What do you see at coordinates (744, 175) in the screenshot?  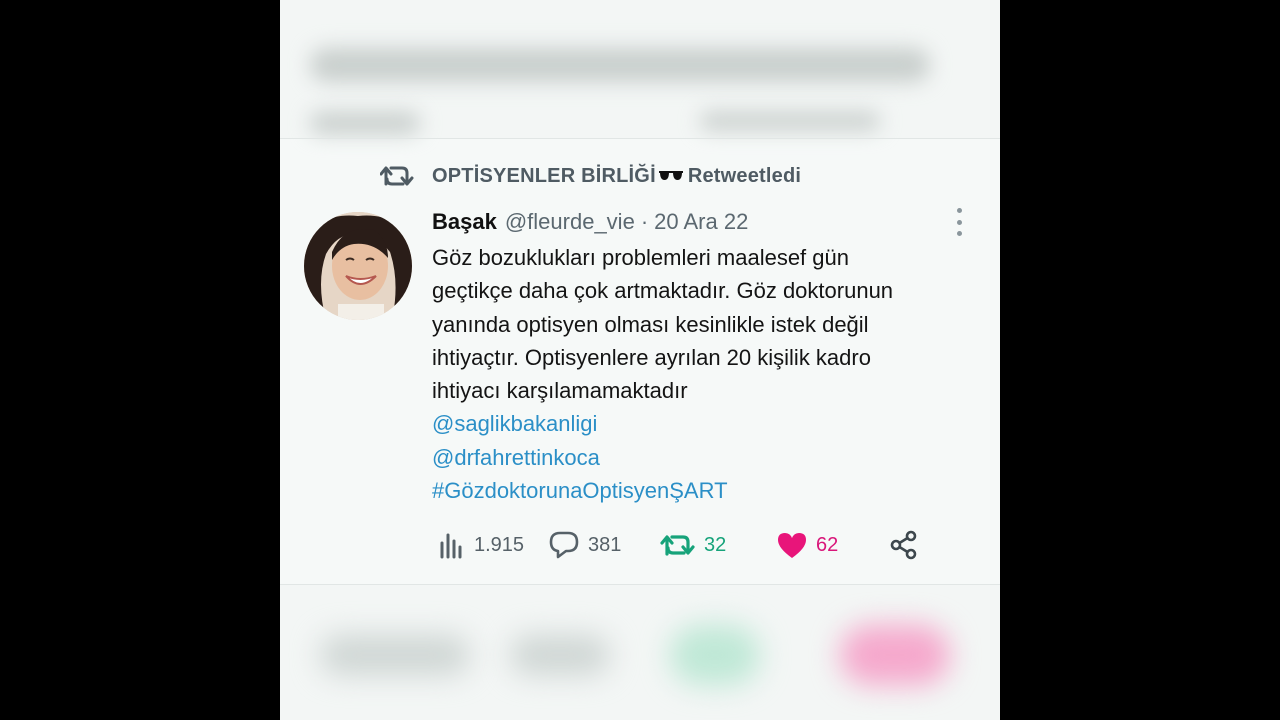 I see `retweeted-label: Retweetledi` at bounding box center [744, 175].